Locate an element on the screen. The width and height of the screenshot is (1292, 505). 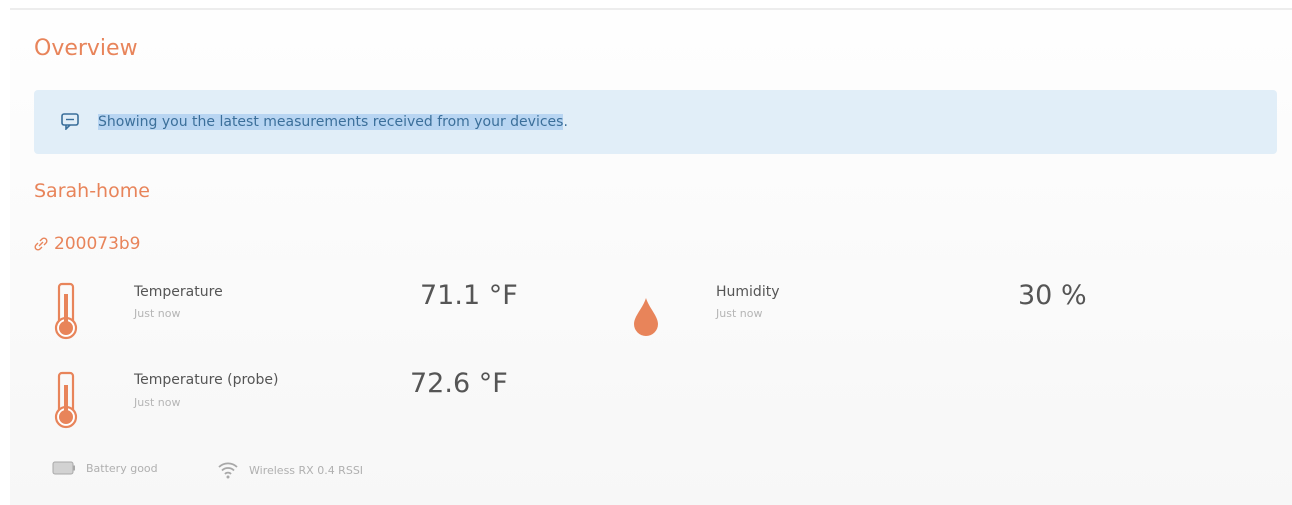
device-id-label: 200073b9 is located at coordinates (97, 244).